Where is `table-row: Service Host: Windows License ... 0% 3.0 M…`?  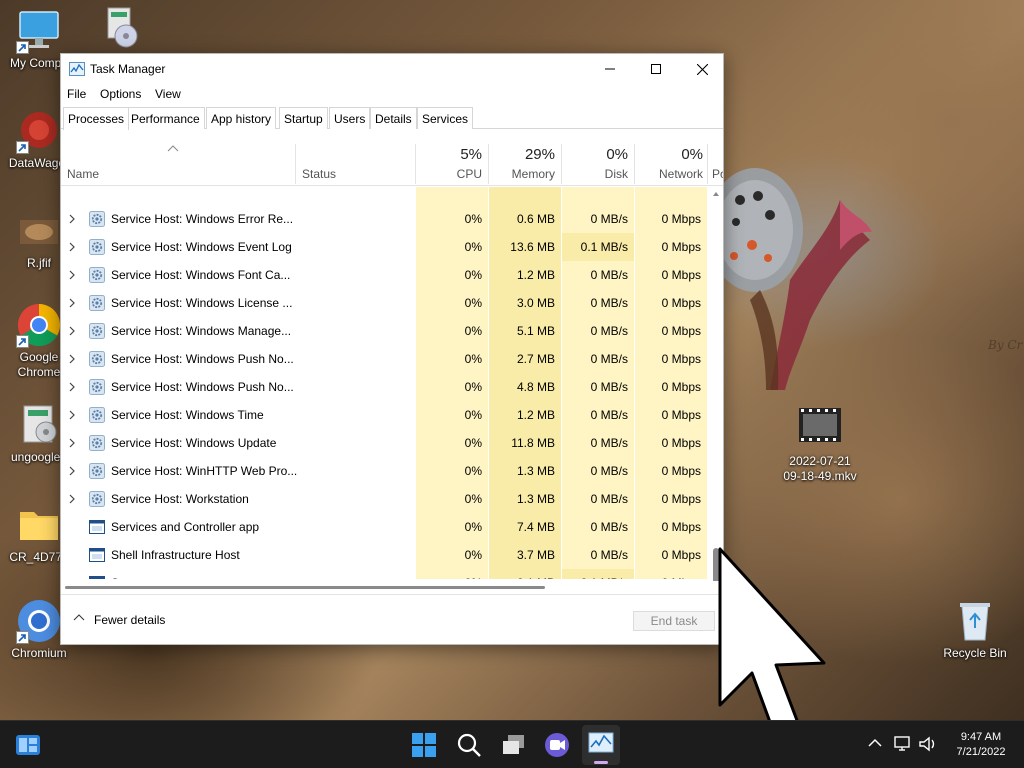
table-row: Service Host: Windows License ... 0% 3.0 M… is located at coordinates (384, 303).